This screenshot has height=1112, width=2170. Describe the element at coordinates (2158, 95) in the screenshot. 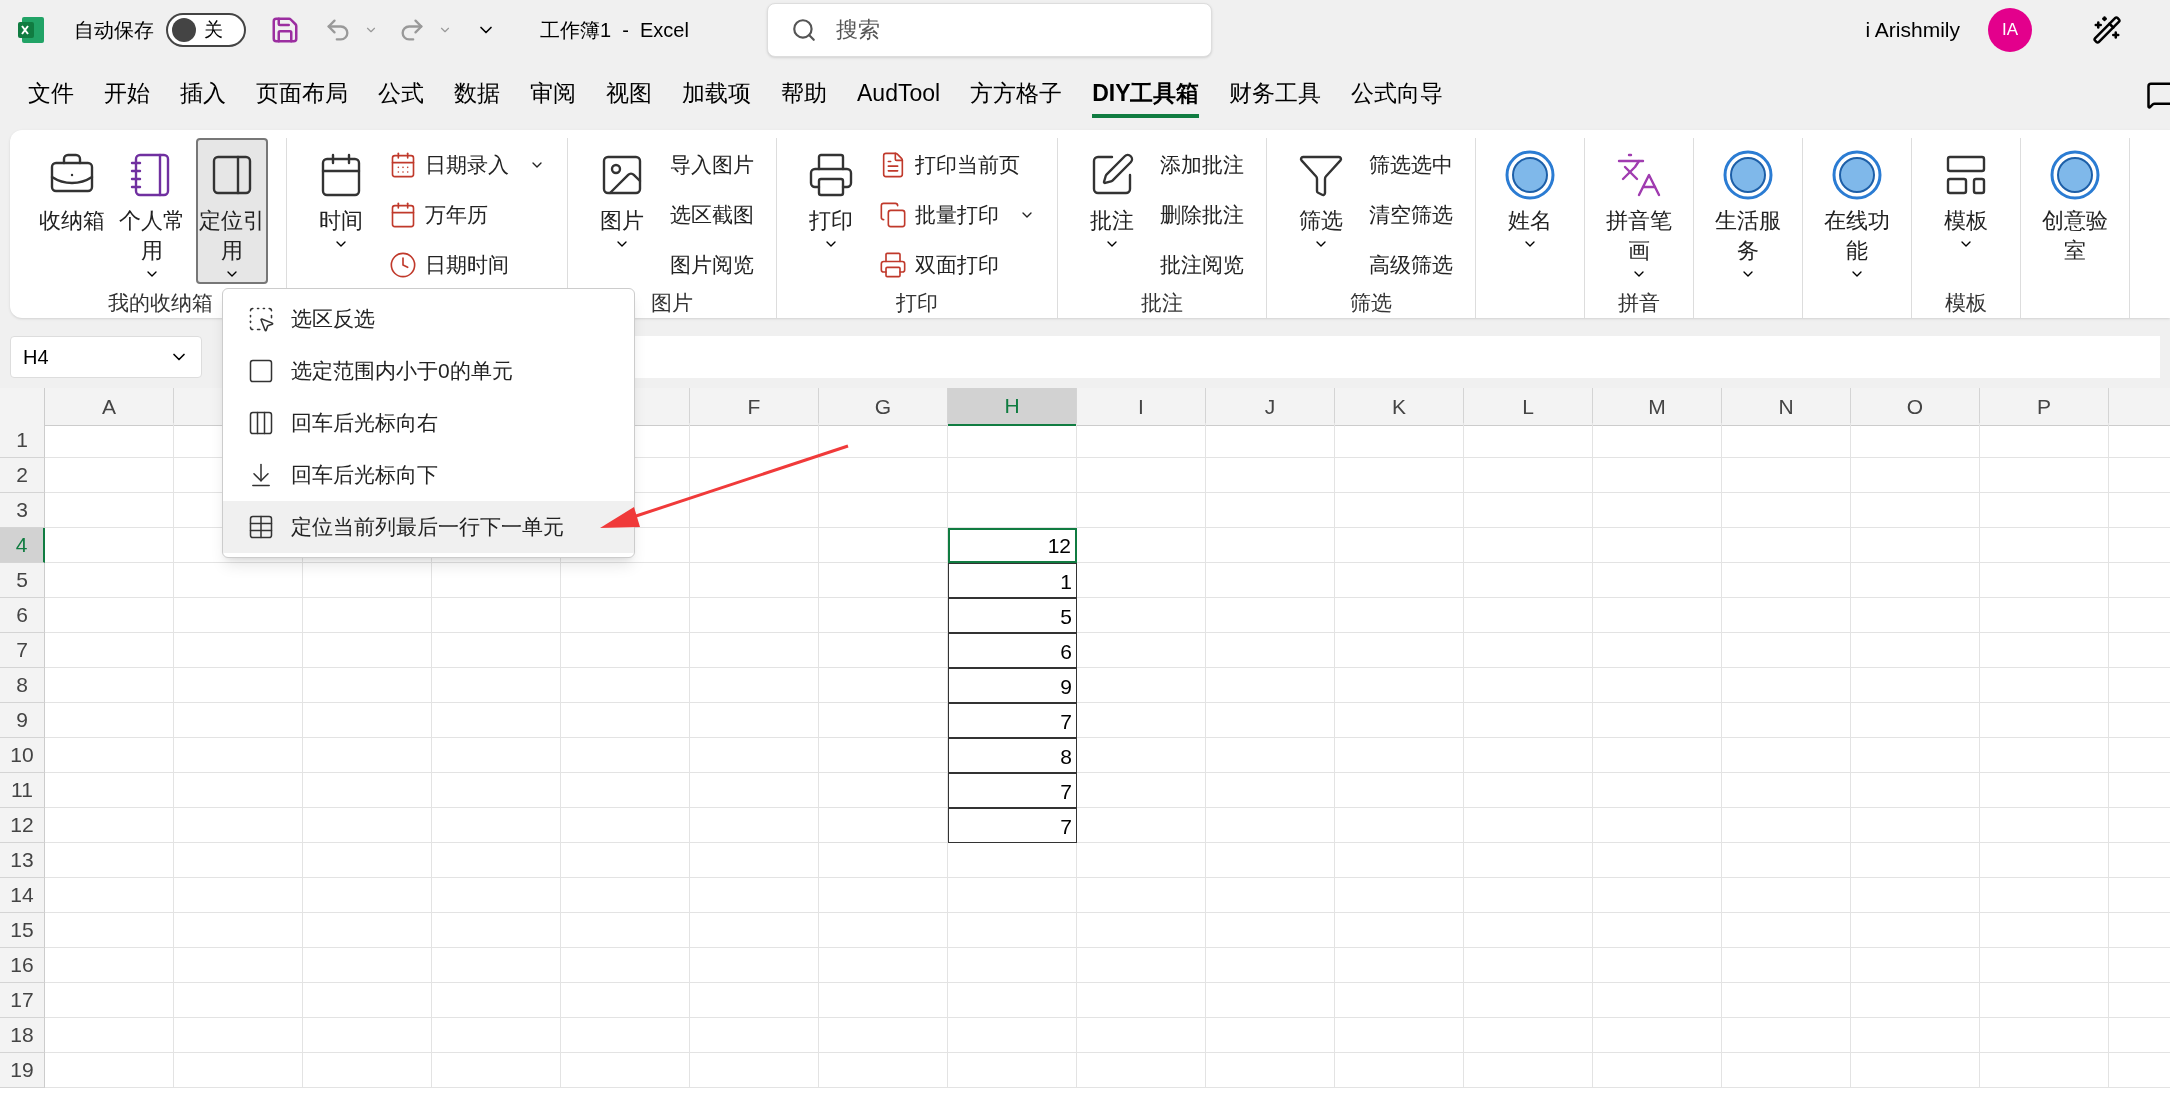

I see `comment-icon` at that location.